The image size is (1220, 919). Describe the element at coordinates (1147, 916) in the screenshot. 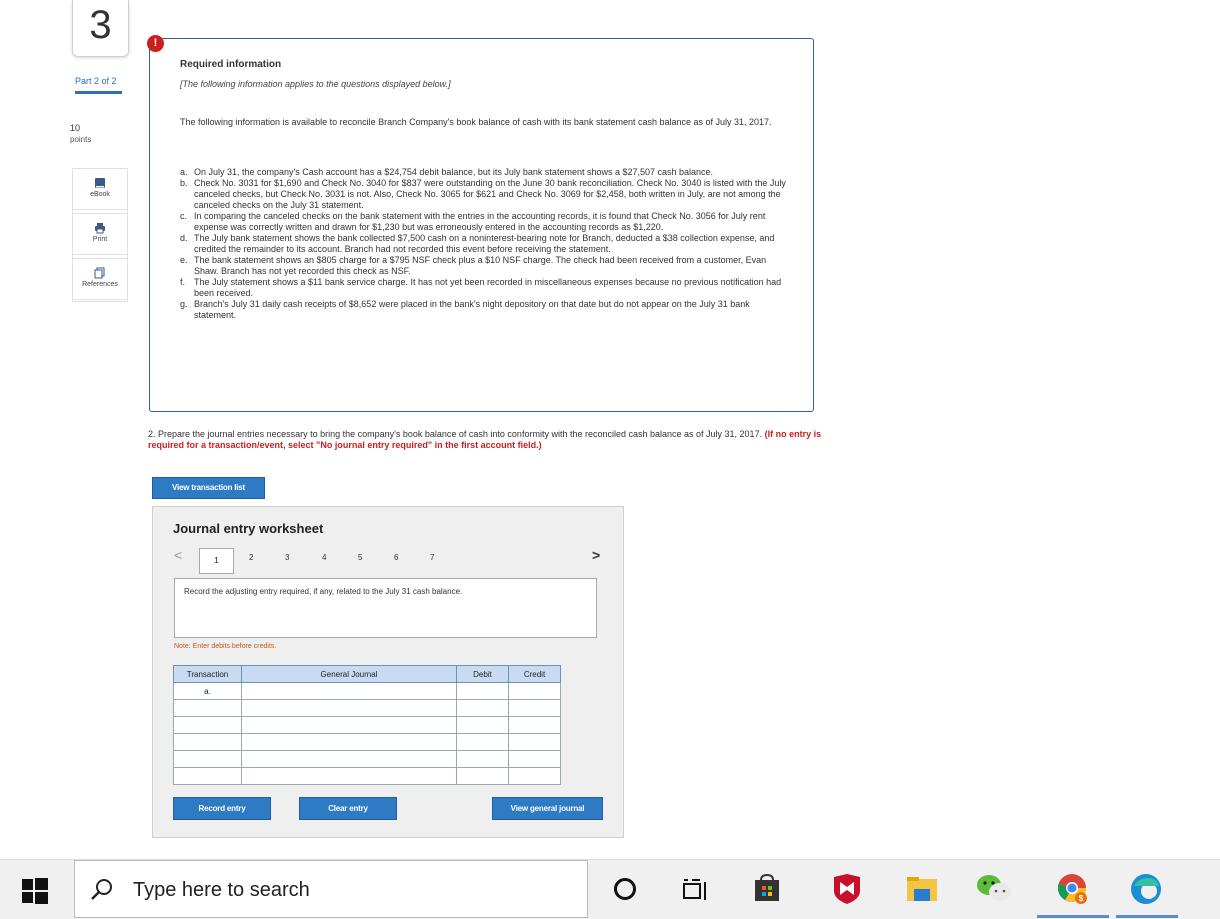

I see `edge-active-indicator` at that location.